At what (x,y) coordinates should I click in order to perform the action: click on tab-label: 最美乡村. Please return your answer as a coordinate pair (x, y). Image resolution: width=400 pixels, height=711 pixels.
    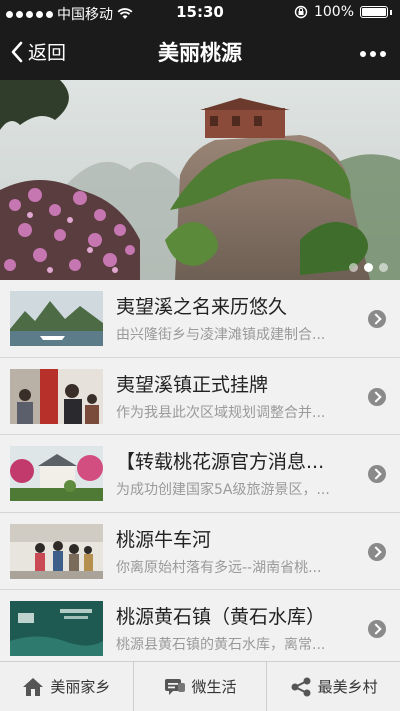
    Looking at the image, I should click on (347, 687).